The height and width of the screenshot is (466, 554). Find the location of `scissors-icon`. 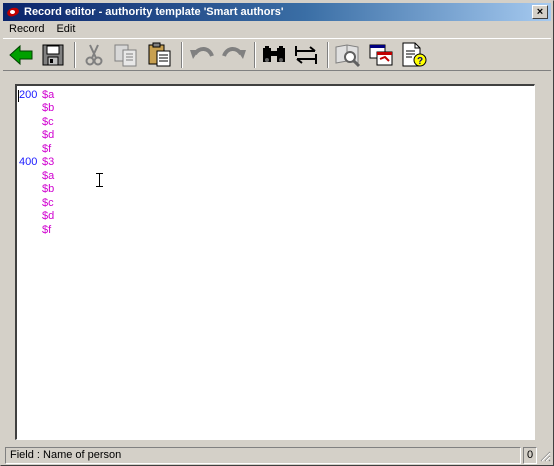

scissors-icon is located at coordinates (94, 55).